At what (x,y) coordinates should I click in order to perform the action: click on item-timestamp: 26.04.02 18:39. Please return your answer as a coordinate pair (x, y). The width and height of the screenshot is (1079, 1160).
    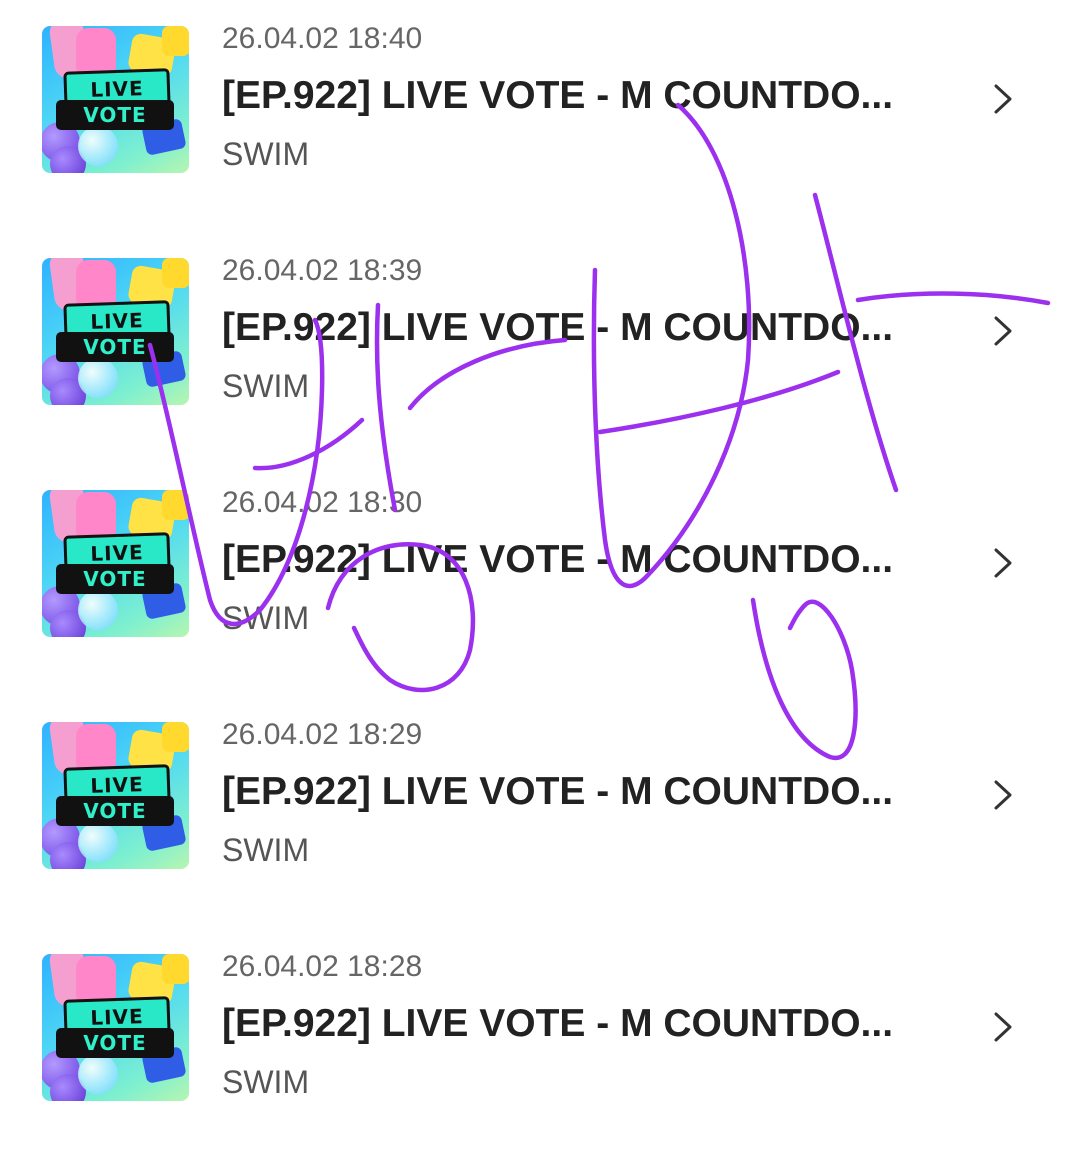
    Looking at the image, I should click on (322, 270).